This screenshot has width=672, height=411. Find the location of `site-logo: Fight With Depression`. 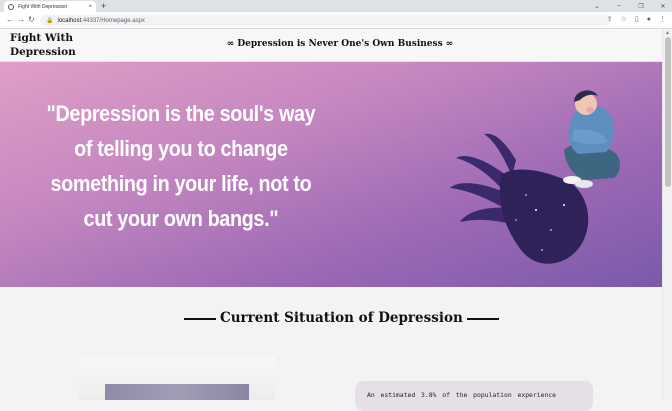

site-logo: Fight With Depression is located at coordinates (45, 45).